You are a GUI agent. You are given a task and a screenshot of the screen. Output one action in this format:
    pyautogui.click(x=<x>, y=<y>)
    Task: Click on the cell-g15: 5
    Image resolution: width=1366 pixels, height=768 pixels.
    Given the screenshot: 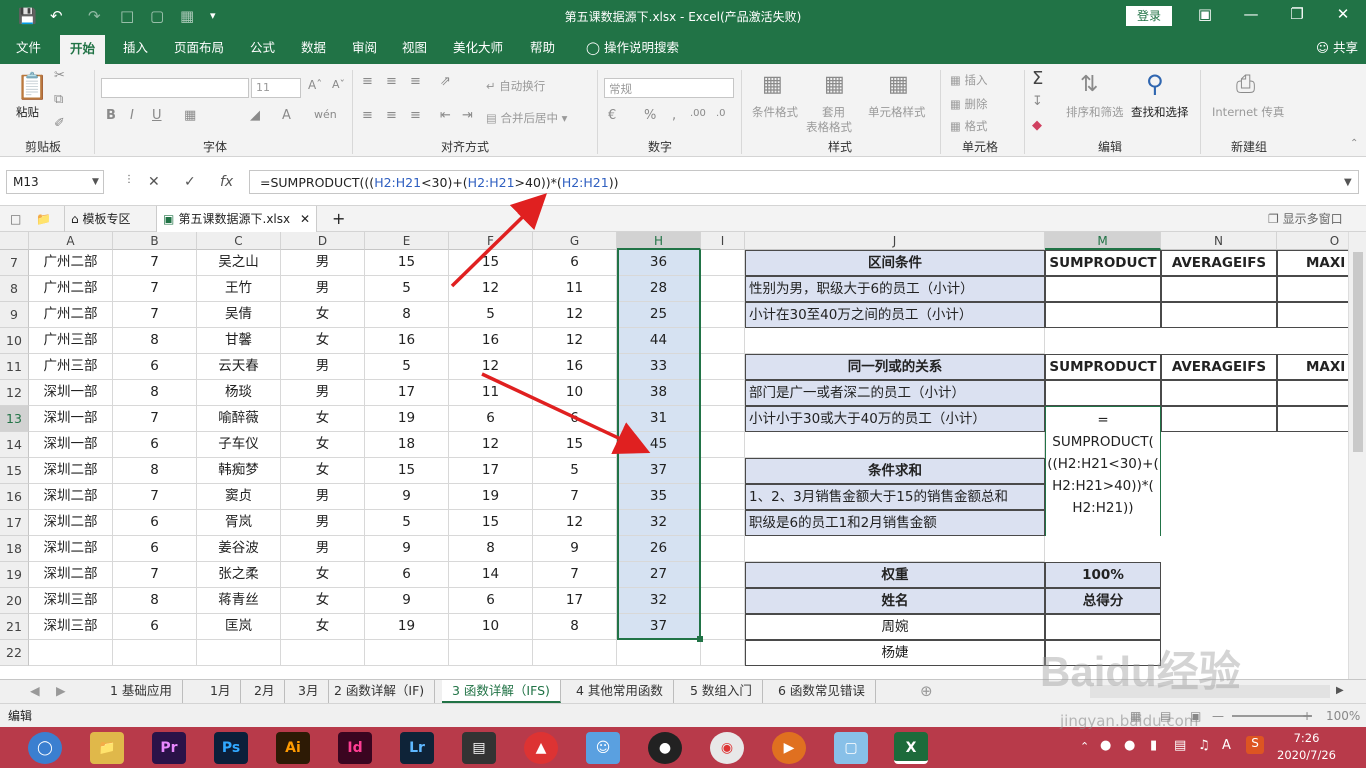 What is the action you would take?
    pyautogui.click(x=575, y=471)
    